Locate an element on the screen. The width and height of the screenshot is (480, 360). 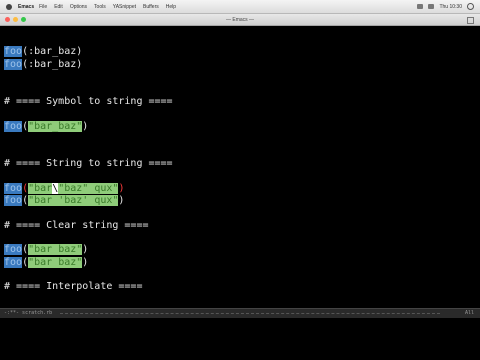
mode-line-position: All is located at coordinates (469, 313).